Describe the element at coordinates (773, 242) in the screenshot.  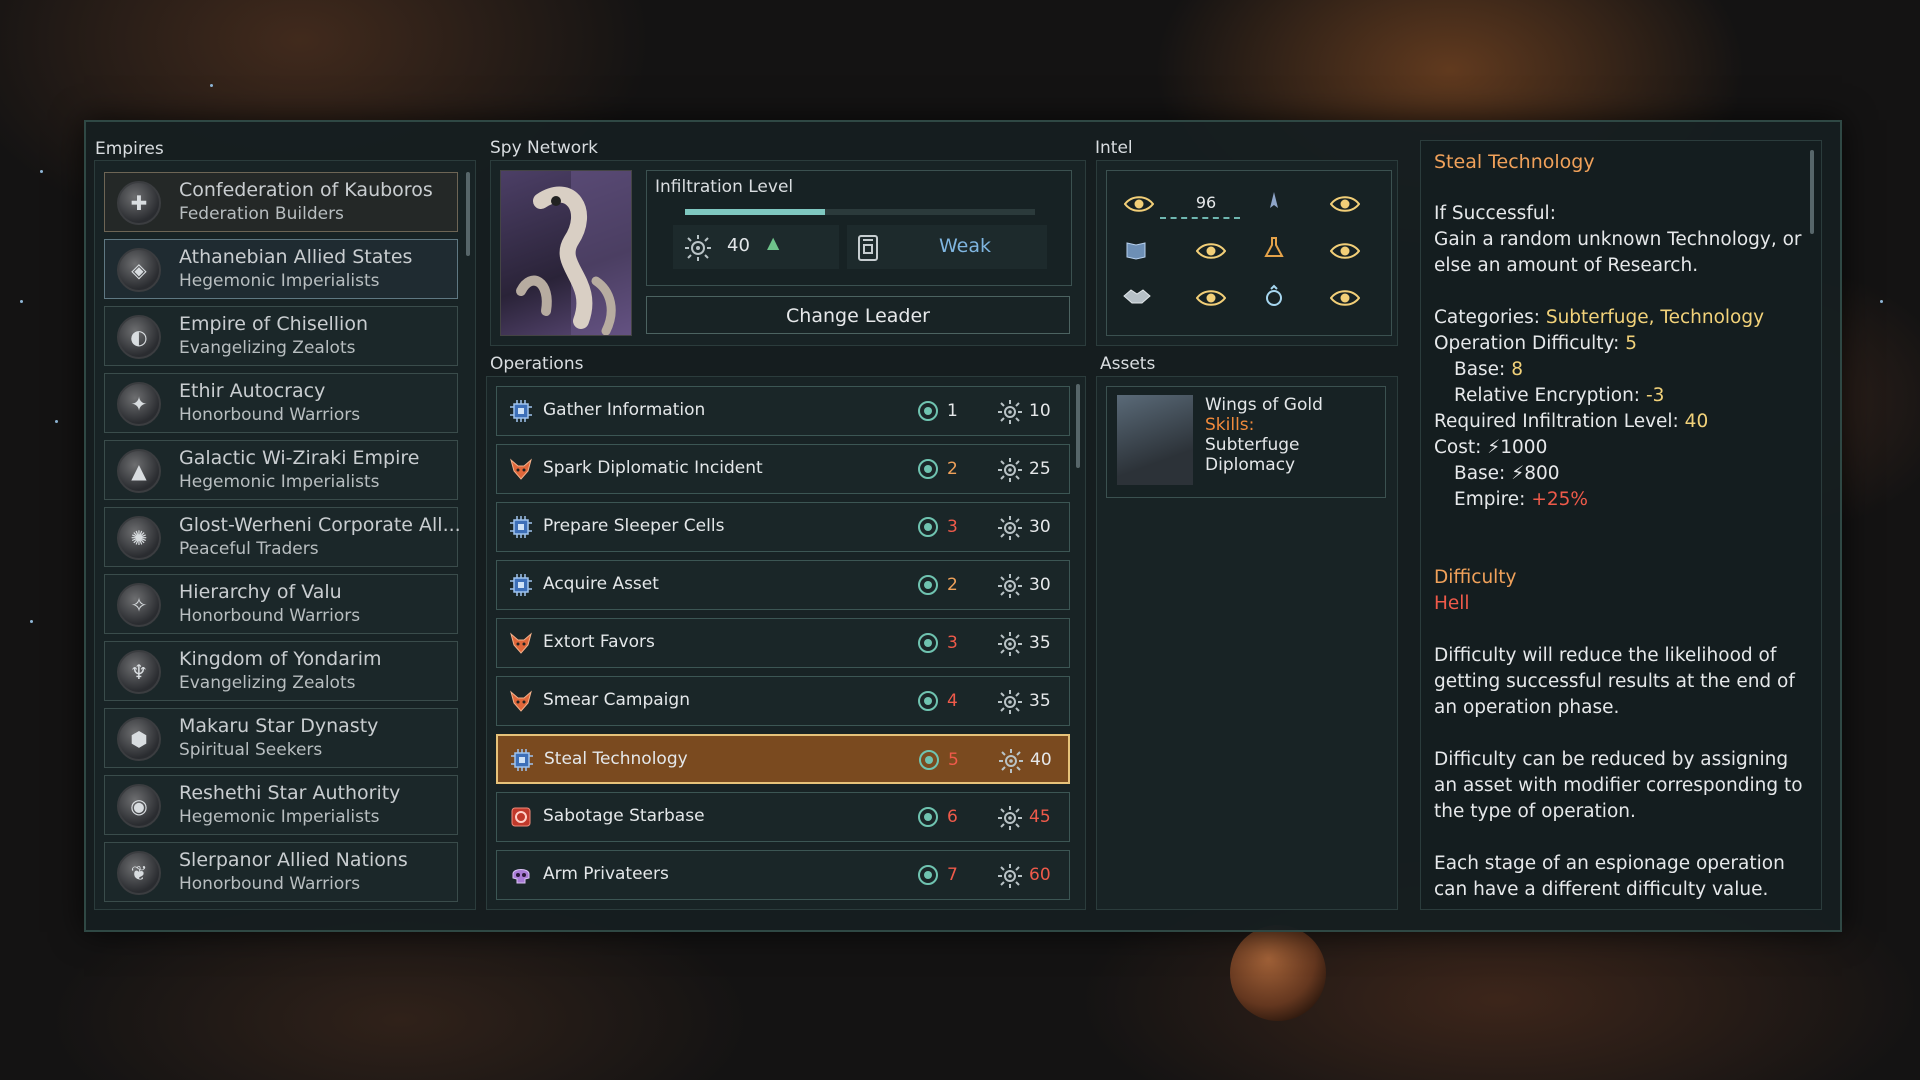
I see `infiltration-up-arrow-icon: ▲` at that location.